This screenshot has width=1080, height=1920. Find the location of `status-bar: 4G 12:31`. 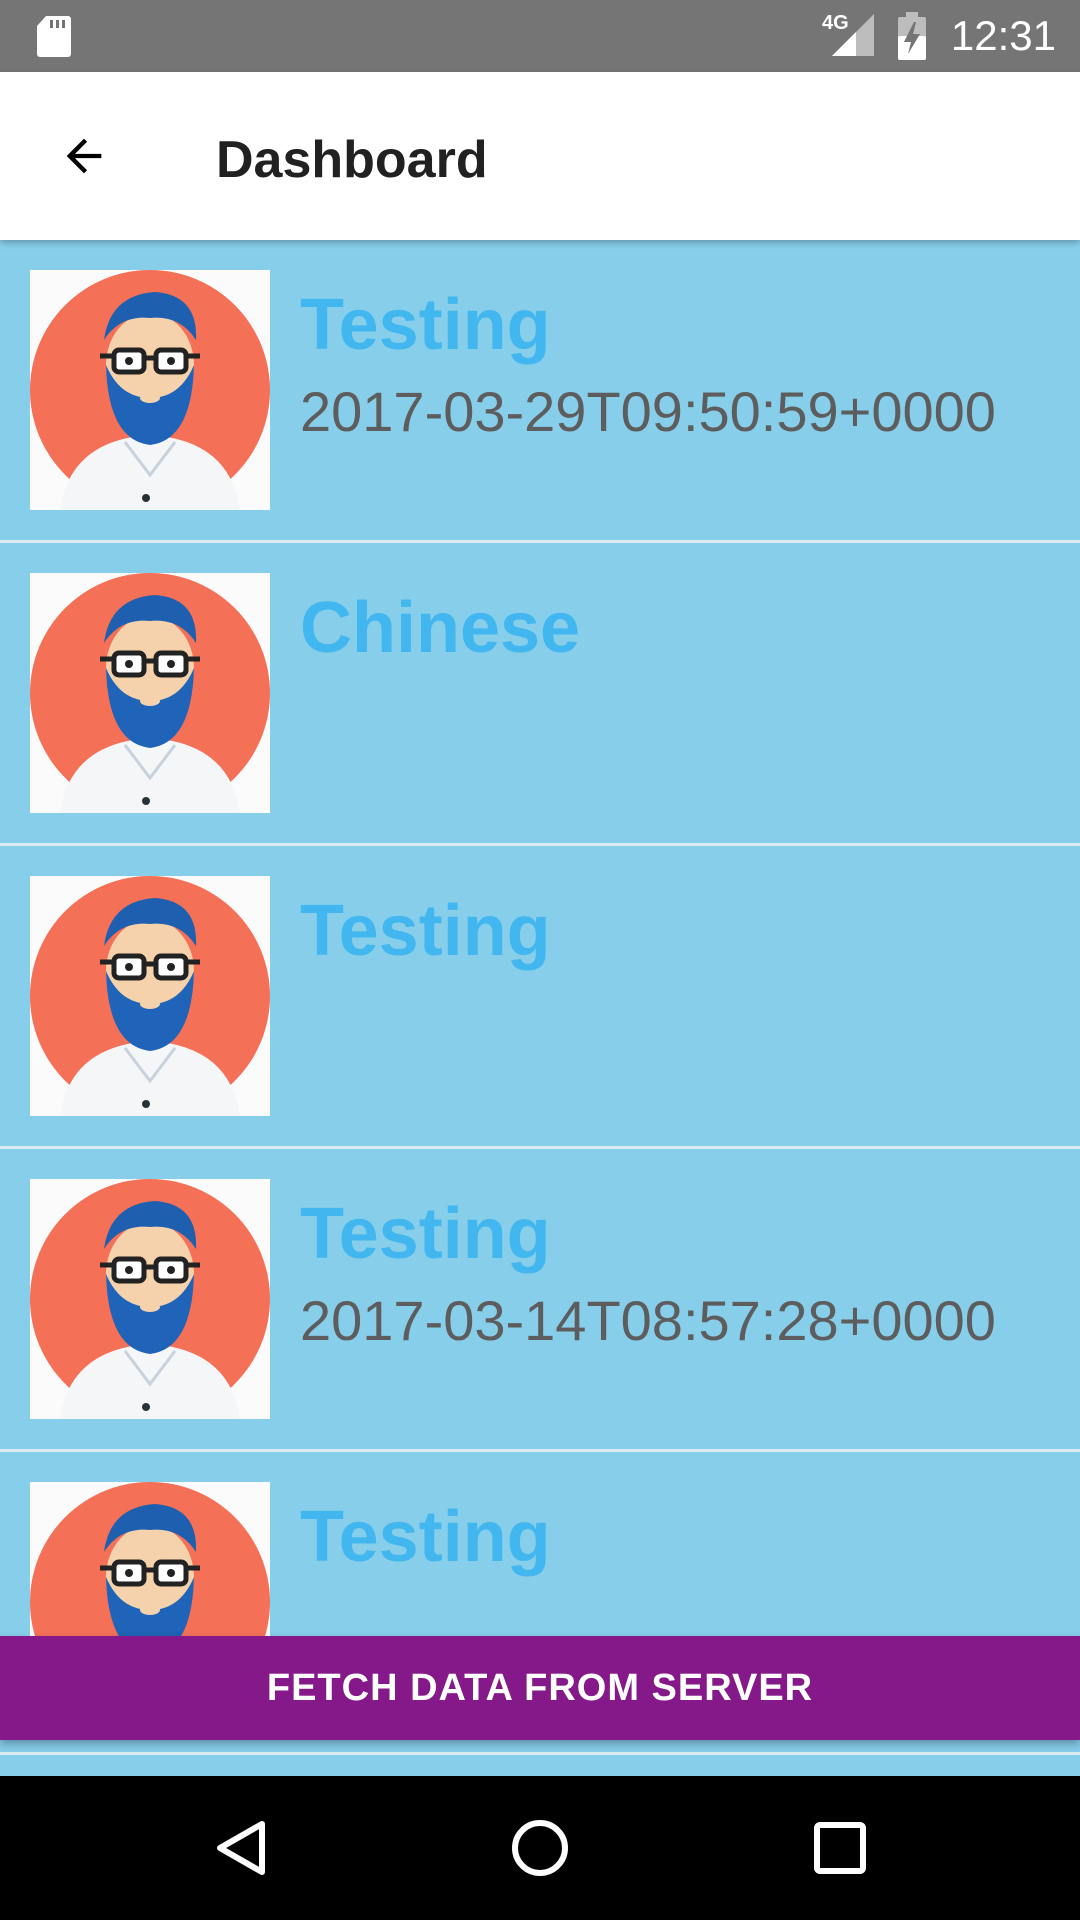

status-bar: 4G 12:31 is located at coordinates (540, 36).